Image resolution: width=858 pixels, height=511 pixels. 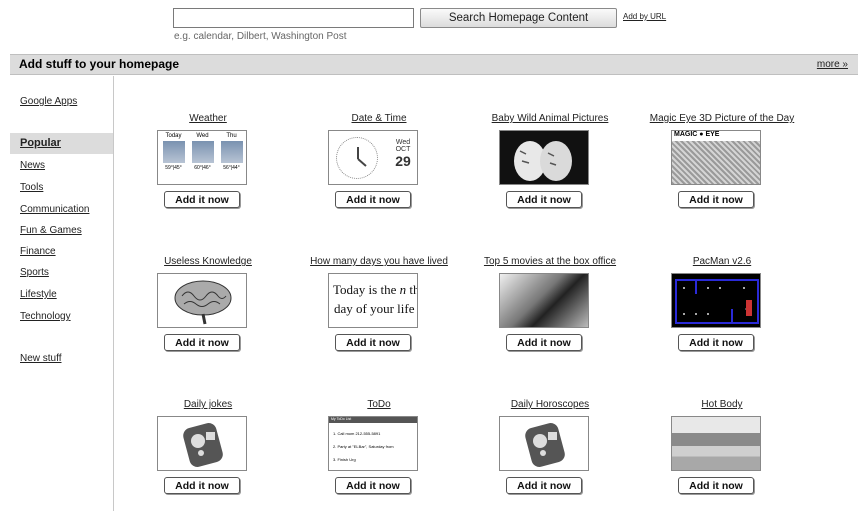 I want to click on gadget-card: Daily jokes Add it now, so click(x=208, y=454).